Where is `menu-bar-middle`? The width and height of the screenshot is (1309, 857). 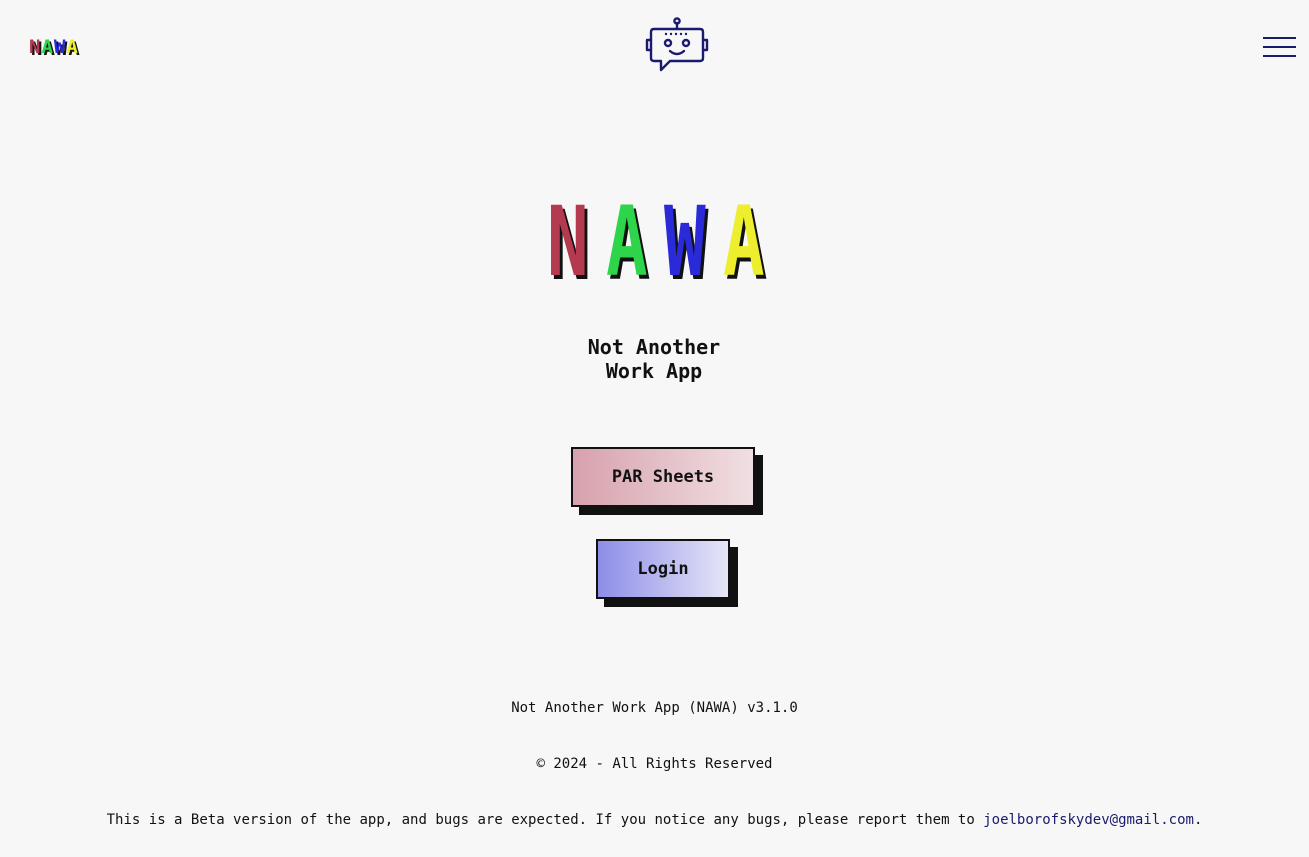
menu-bar-middle is located at coordinates (1279, 47).